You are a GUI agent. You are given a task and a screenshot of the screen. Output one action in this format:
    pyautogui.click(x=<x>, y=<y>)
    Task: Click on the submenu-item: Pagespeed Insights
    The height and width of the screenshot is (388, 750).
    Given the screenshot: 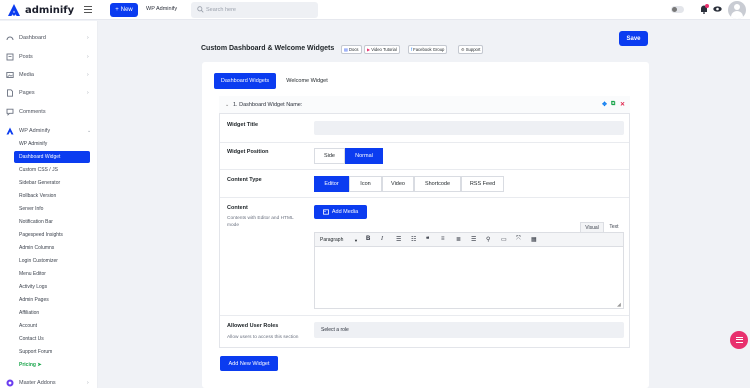 What is the action you would take?
    pyautogui.click(x=52, y=235)
    